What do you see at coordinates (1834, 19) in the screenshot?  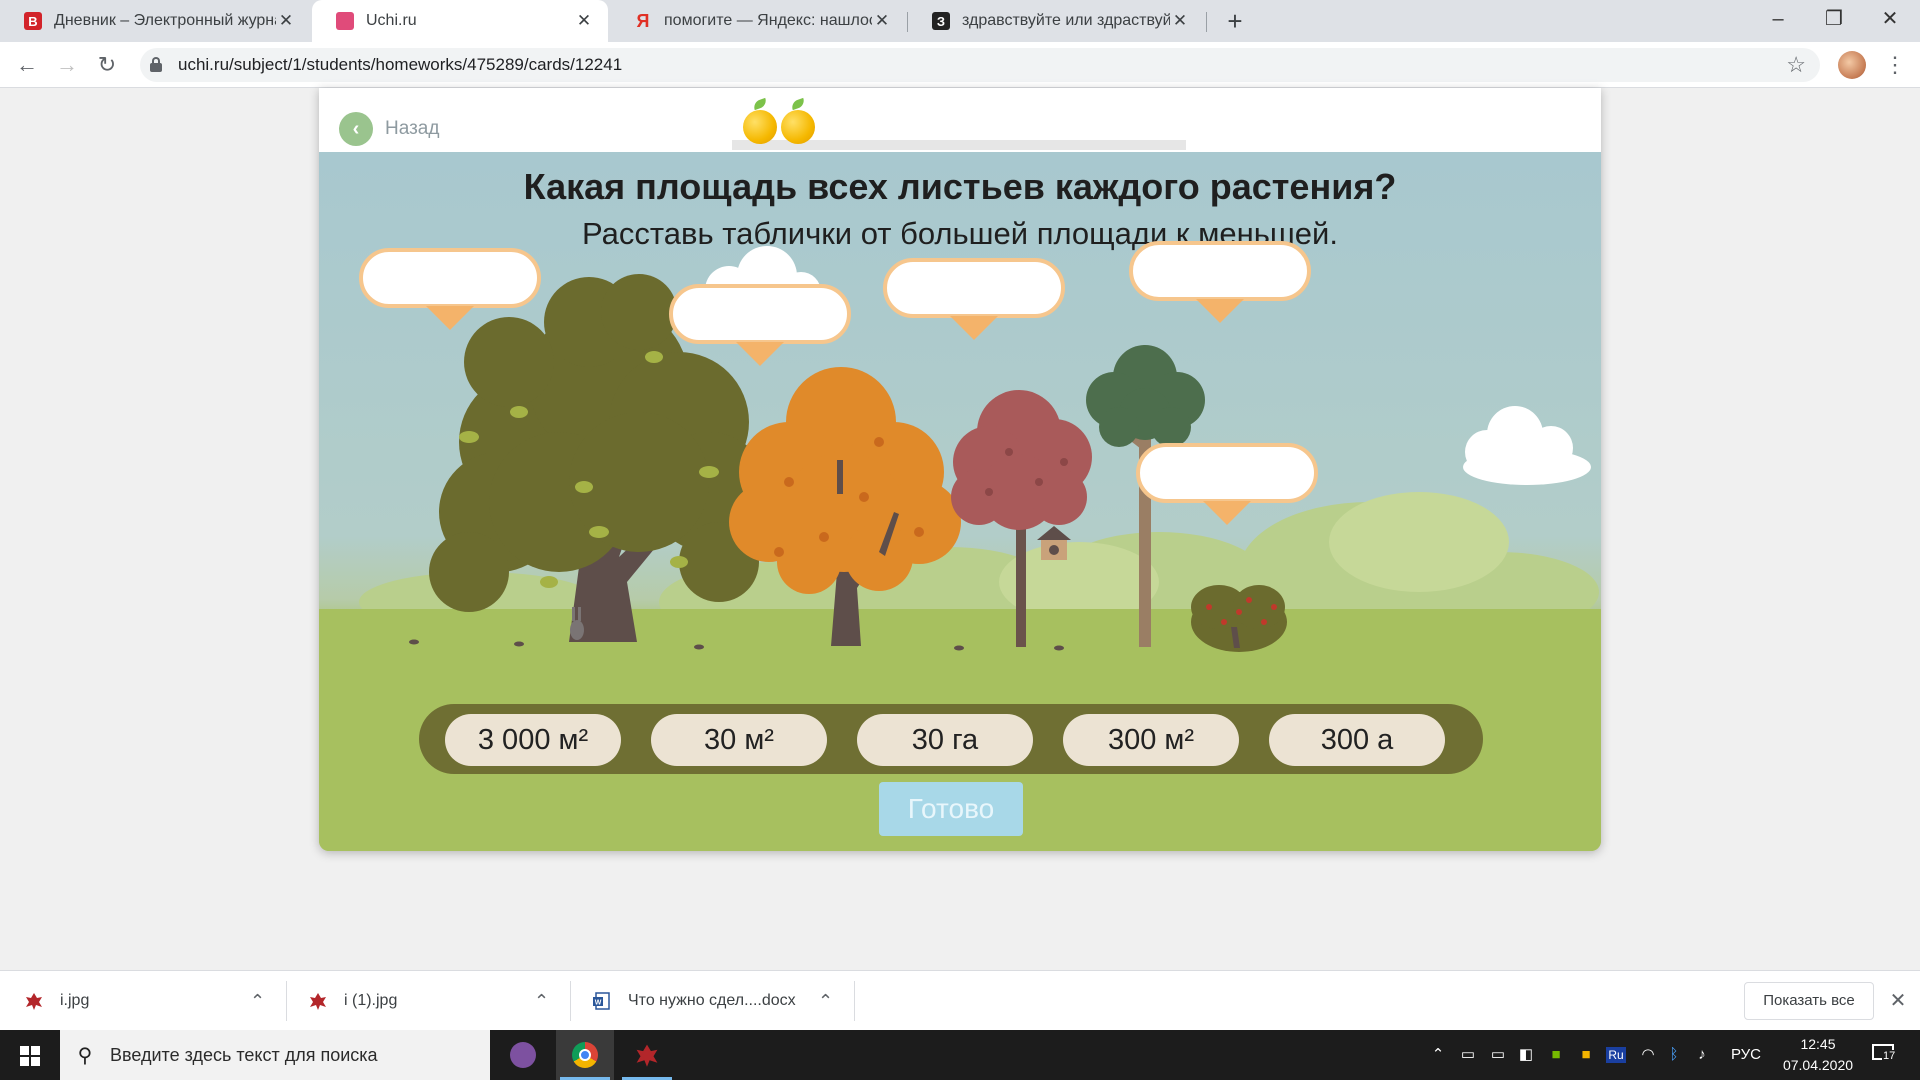 I see `restore-button: ❐` at bounding box center [1834, 19].